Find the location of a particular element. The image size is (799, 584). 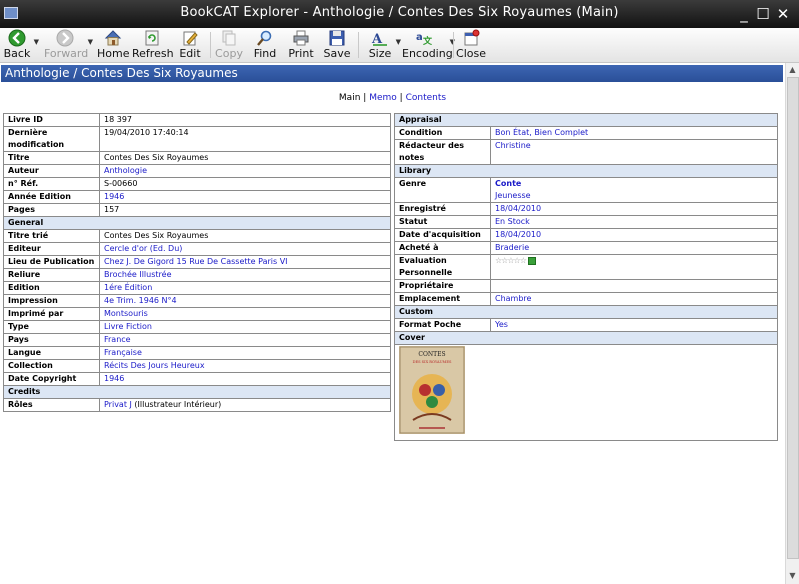

encoding-button: a文 Encoding ▼ is located at coordinates (428, 45).